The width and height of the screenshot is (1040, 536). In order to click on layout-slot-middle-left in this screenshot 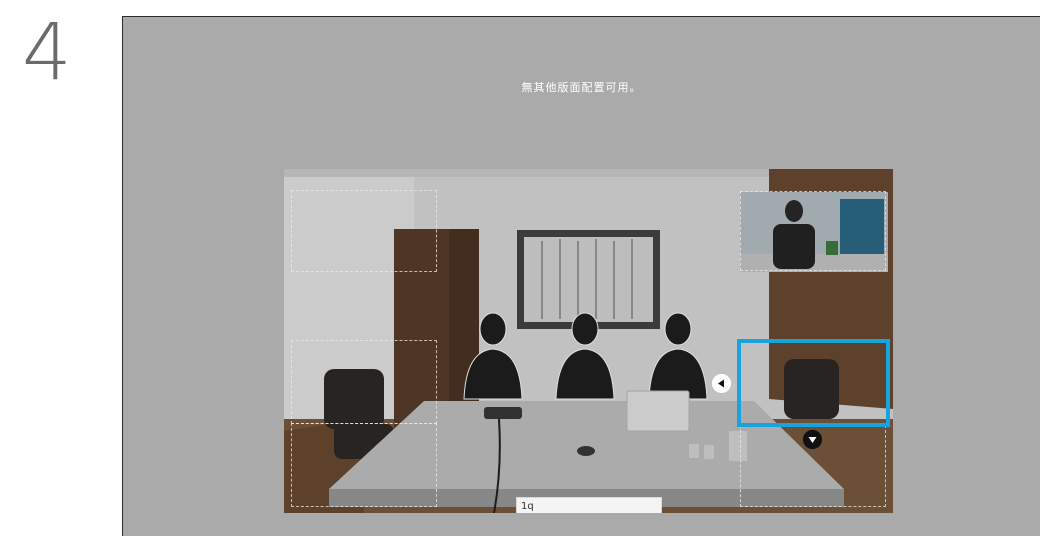, I will do `click(364, 382)`.